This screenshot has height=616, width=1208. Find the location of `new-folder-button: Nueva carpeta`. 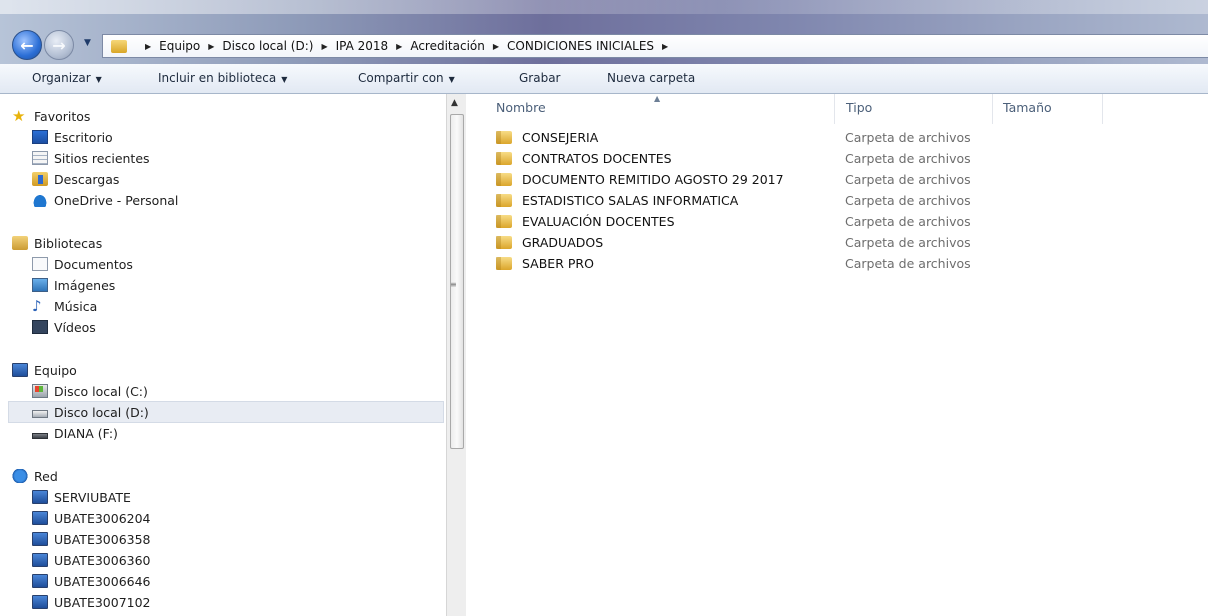

new-folder-button: Nueva carpeta is located at coordinates (651, 78).